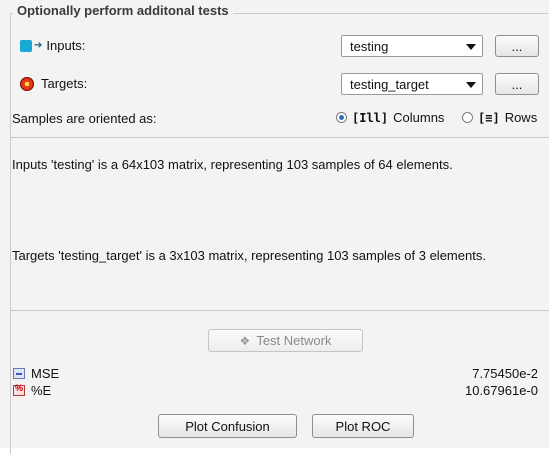 Image resolution: width=553 pixels, height=454 pixels. Describe the element at coordinates (390, 117) in the screenshot. I see `columns-option: [Ill] Columns` at that location.